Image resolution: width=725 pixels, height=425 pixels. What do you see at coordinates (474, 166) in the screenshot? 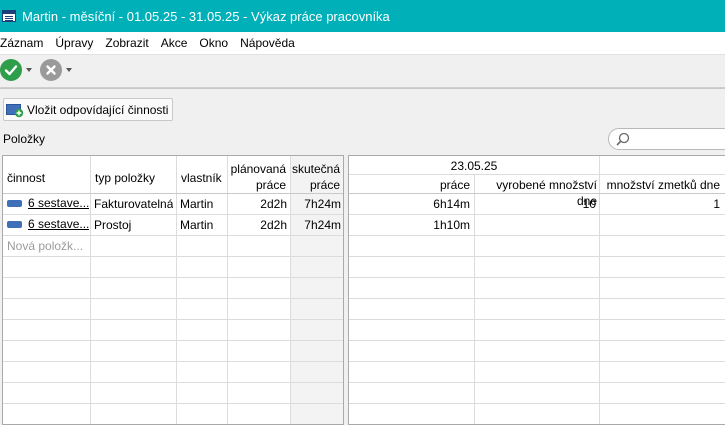
I see `date-header: 23.05.25` at bounding box center [474, 166].